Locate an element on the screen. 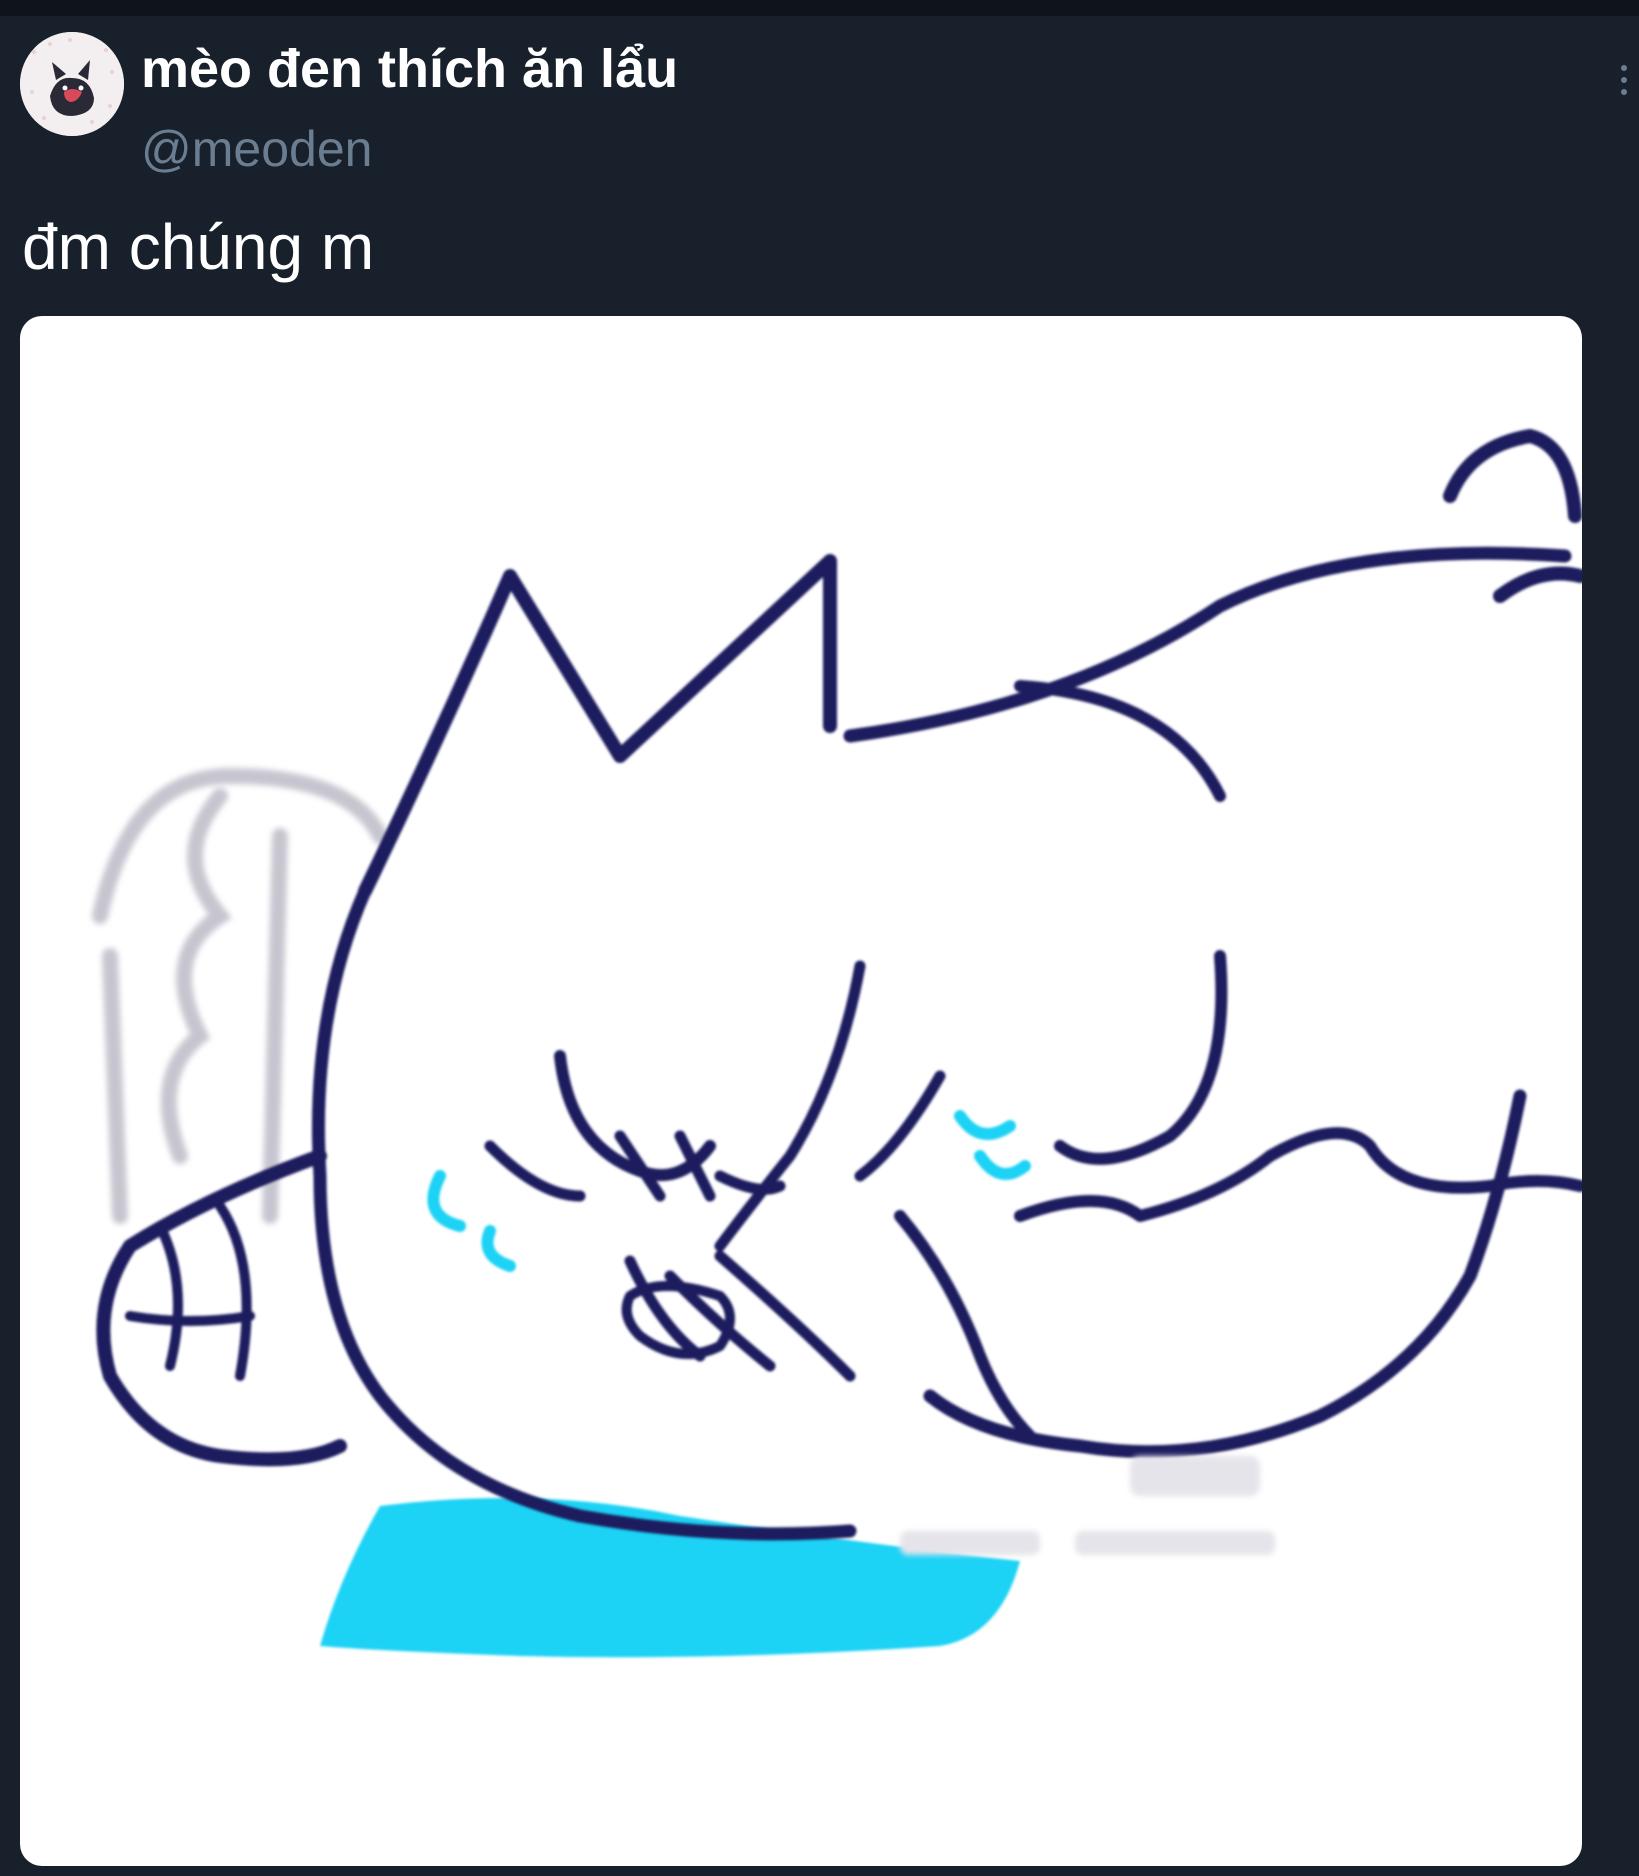  more-vertical-icon is located at coordinates (1624, 68).